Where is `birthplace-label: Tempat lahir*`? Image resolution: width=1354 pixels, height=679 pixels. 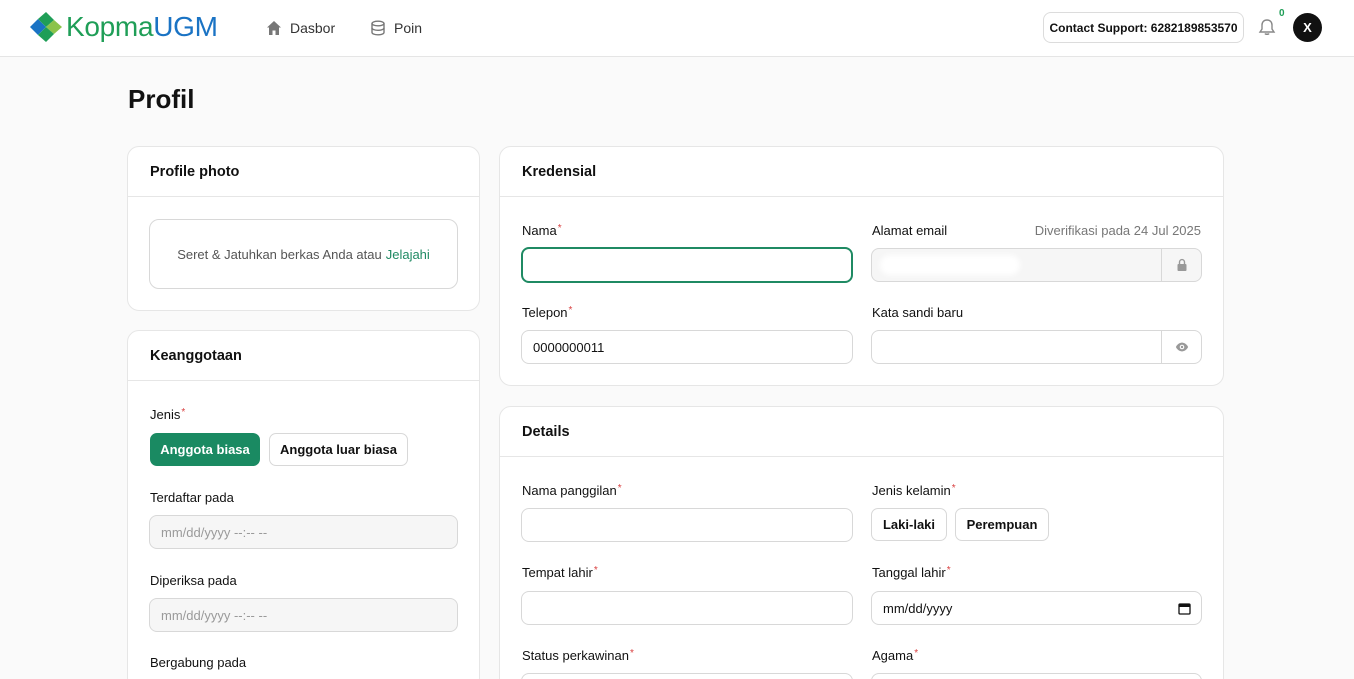 birthplace-label: Tempat lahir* is located at coordinates (560, 572).